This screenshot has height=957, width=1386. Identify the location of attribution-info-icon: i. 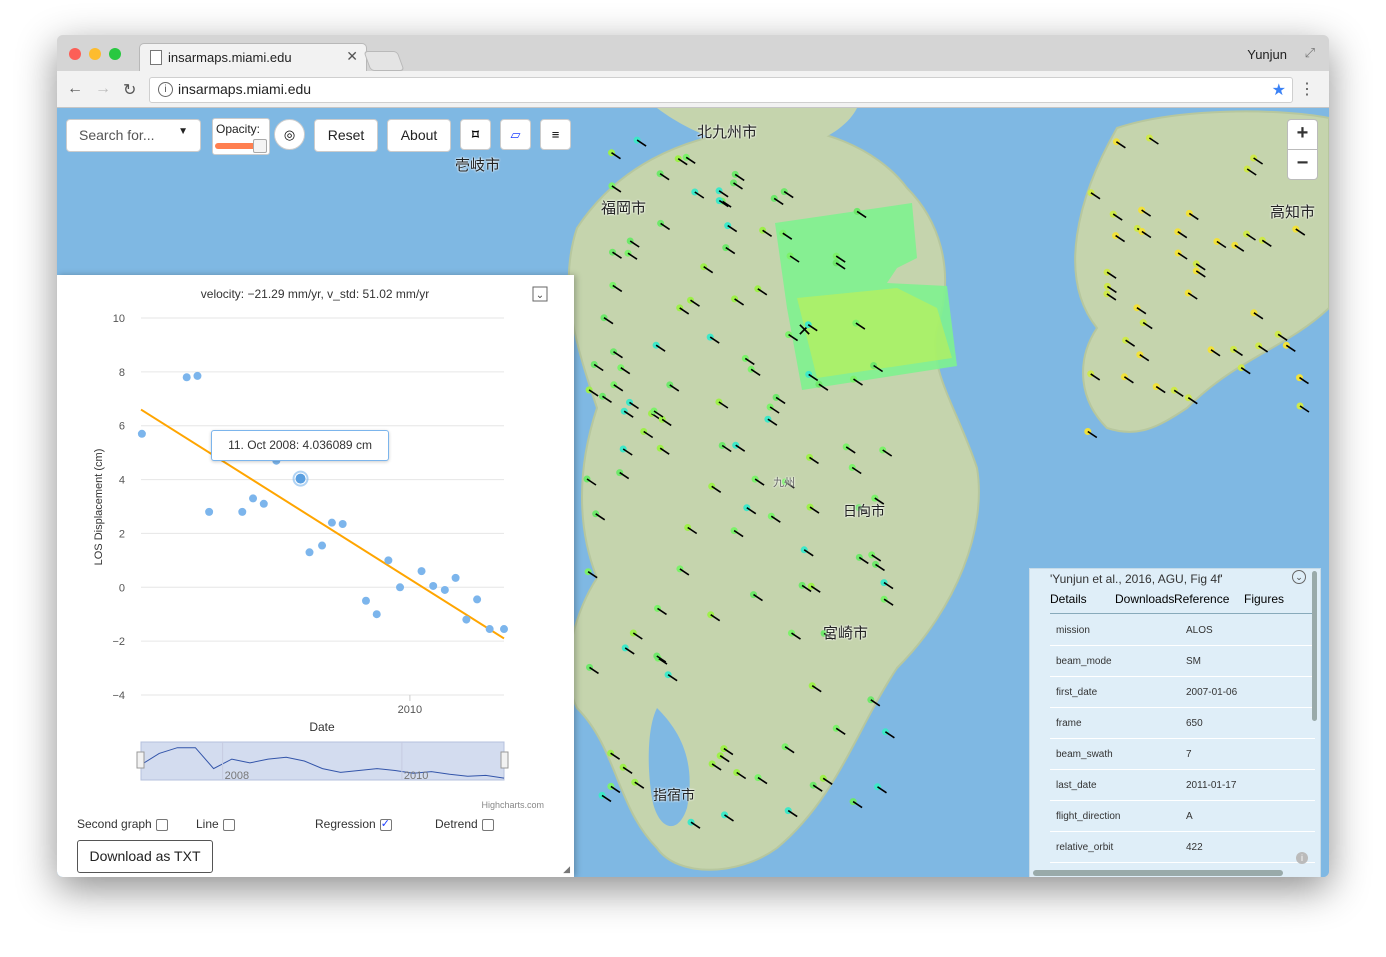
(1302, 858).